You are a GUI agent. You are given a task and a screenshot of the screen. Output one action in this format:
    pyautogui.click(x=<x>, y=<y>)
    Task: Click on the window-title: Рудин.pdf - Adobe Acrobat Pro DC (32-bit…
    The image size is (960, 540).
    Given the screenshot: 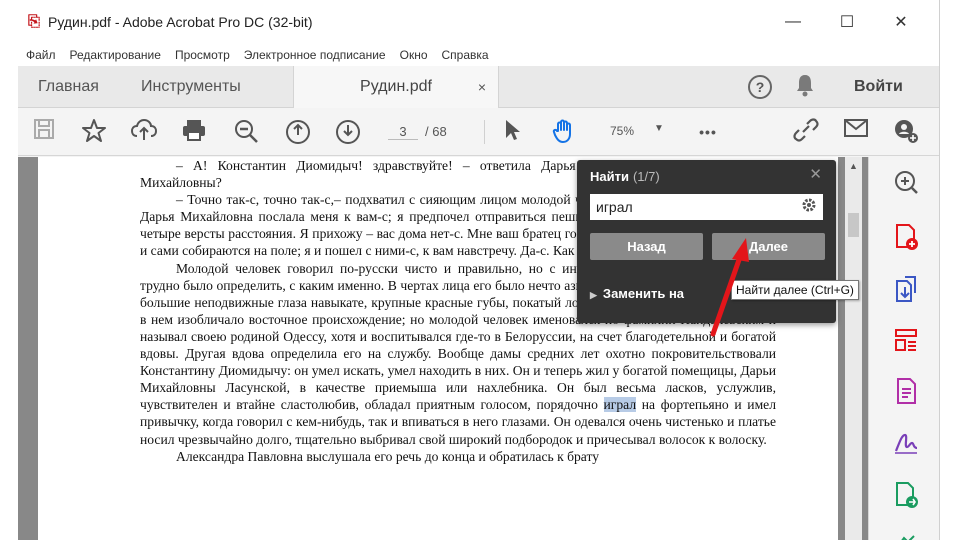 What is the action you would take?
    pyautogui.click(x=180, y=22)
    